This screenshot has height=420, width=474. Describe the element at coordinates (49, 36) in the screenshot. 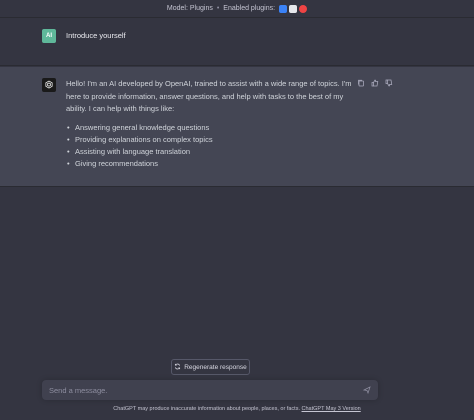

I see `user-avatar: AI` at that location.